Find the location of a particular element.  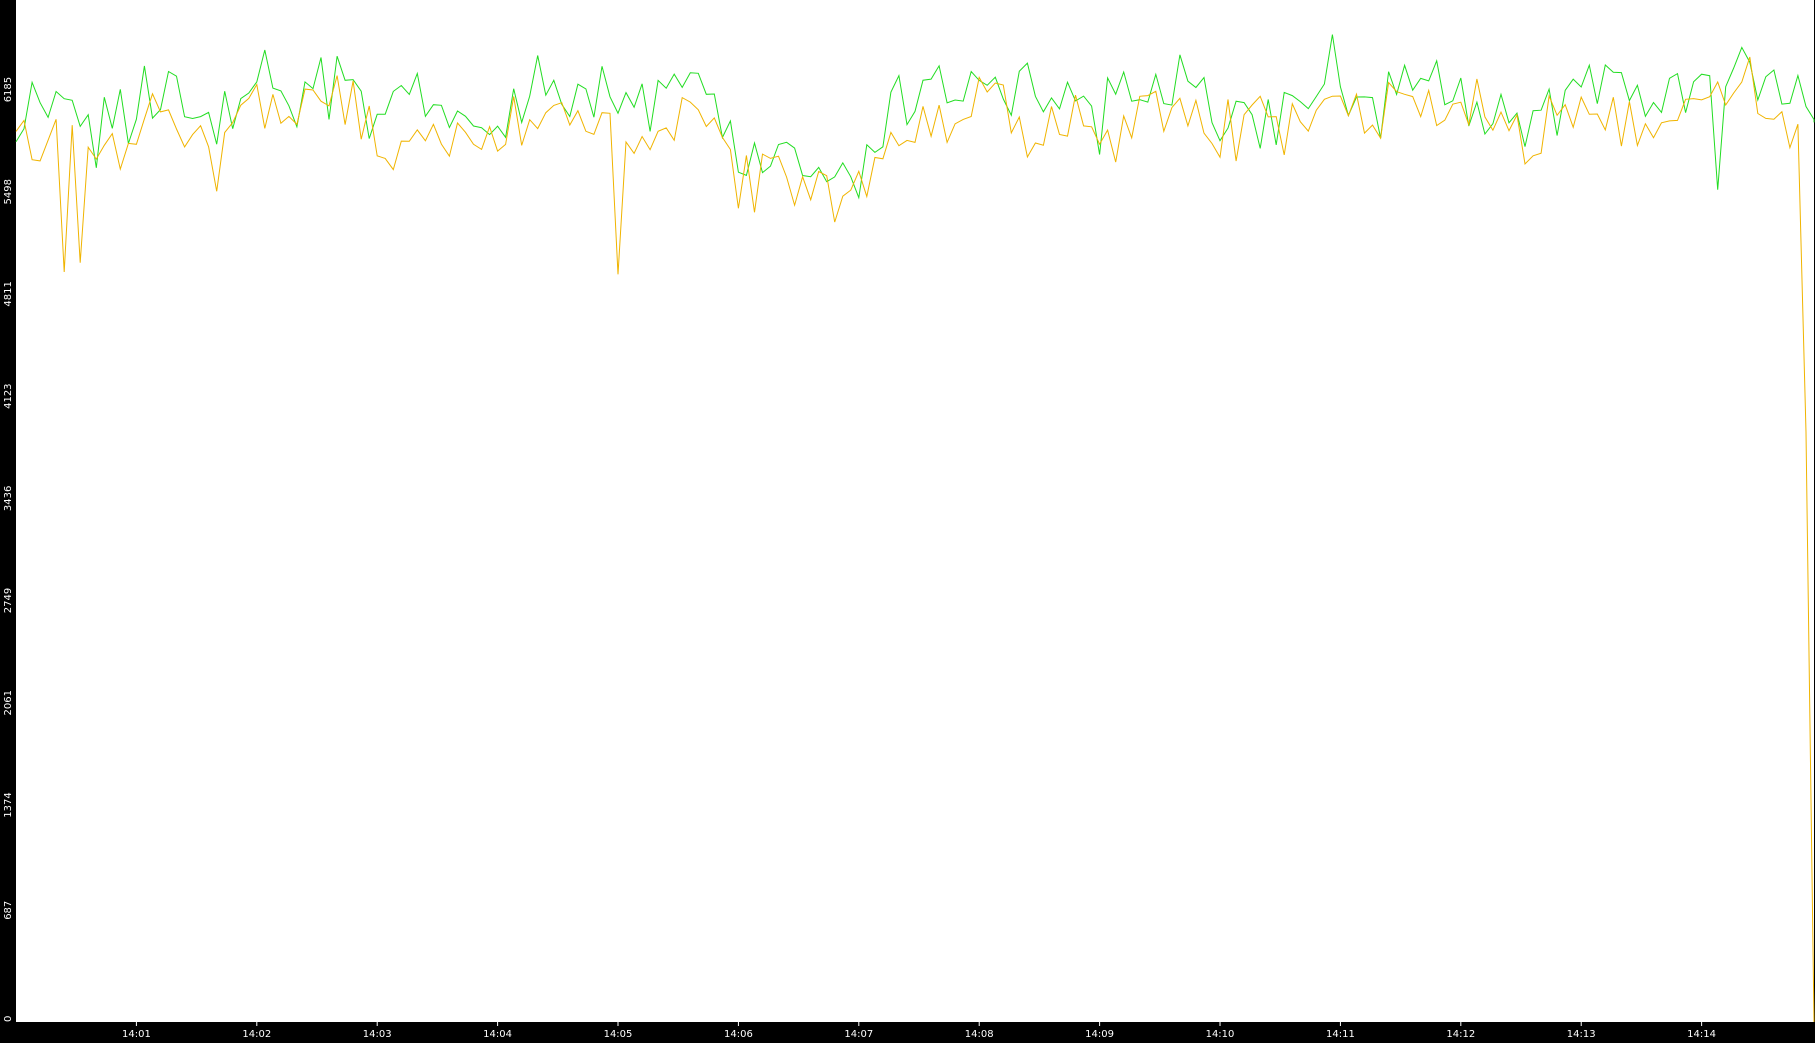

y-tick-label: 2749 is located at coordinates (8, 600).